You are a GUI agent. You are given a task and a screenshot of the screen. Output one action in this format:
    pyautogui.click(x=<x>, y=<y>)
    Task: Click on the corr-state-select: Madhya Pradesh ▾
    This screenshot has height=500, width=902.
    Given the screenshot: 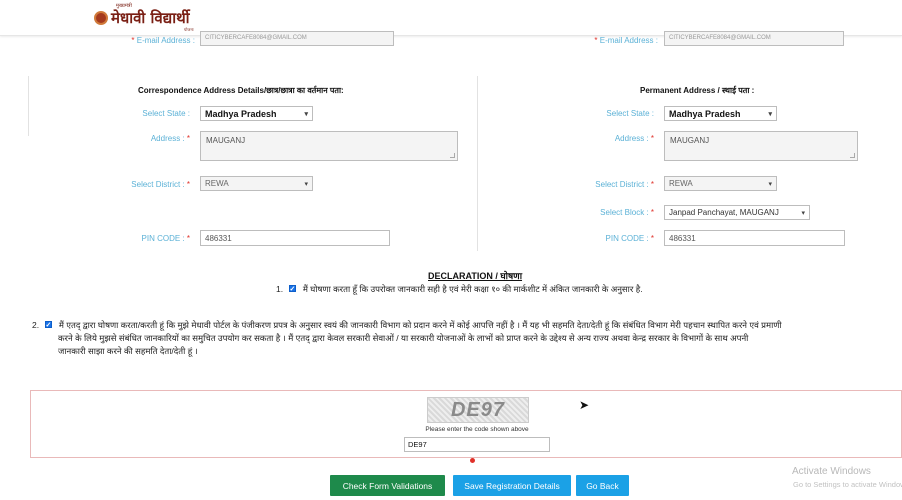 What is the action you would take?
    pyautogui.click(x=256, y=113)
    